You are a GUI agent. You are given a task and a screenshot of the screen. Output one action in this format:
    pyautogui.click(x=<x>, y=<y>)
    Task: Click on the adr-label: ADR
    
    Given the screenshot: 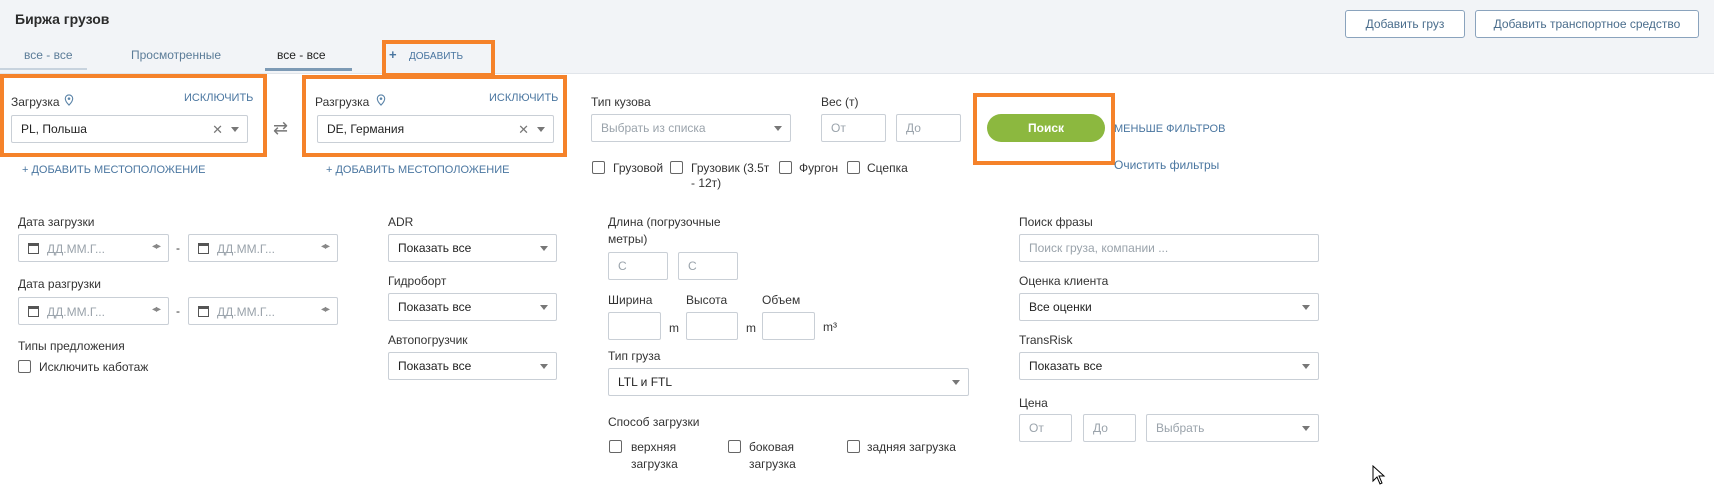 What is the action you would take?
    pyautogui.click(x=401, y=222)
    